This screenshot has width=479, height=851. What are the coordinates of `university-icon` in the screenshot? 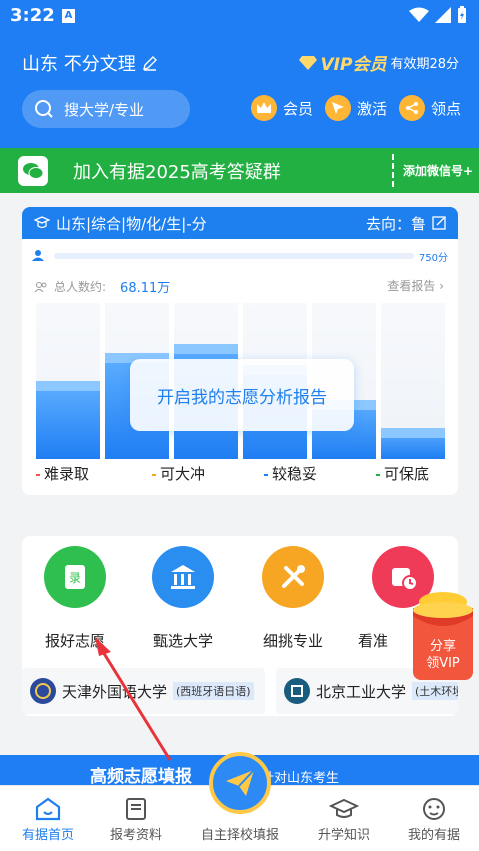 It's located at (183, 577).